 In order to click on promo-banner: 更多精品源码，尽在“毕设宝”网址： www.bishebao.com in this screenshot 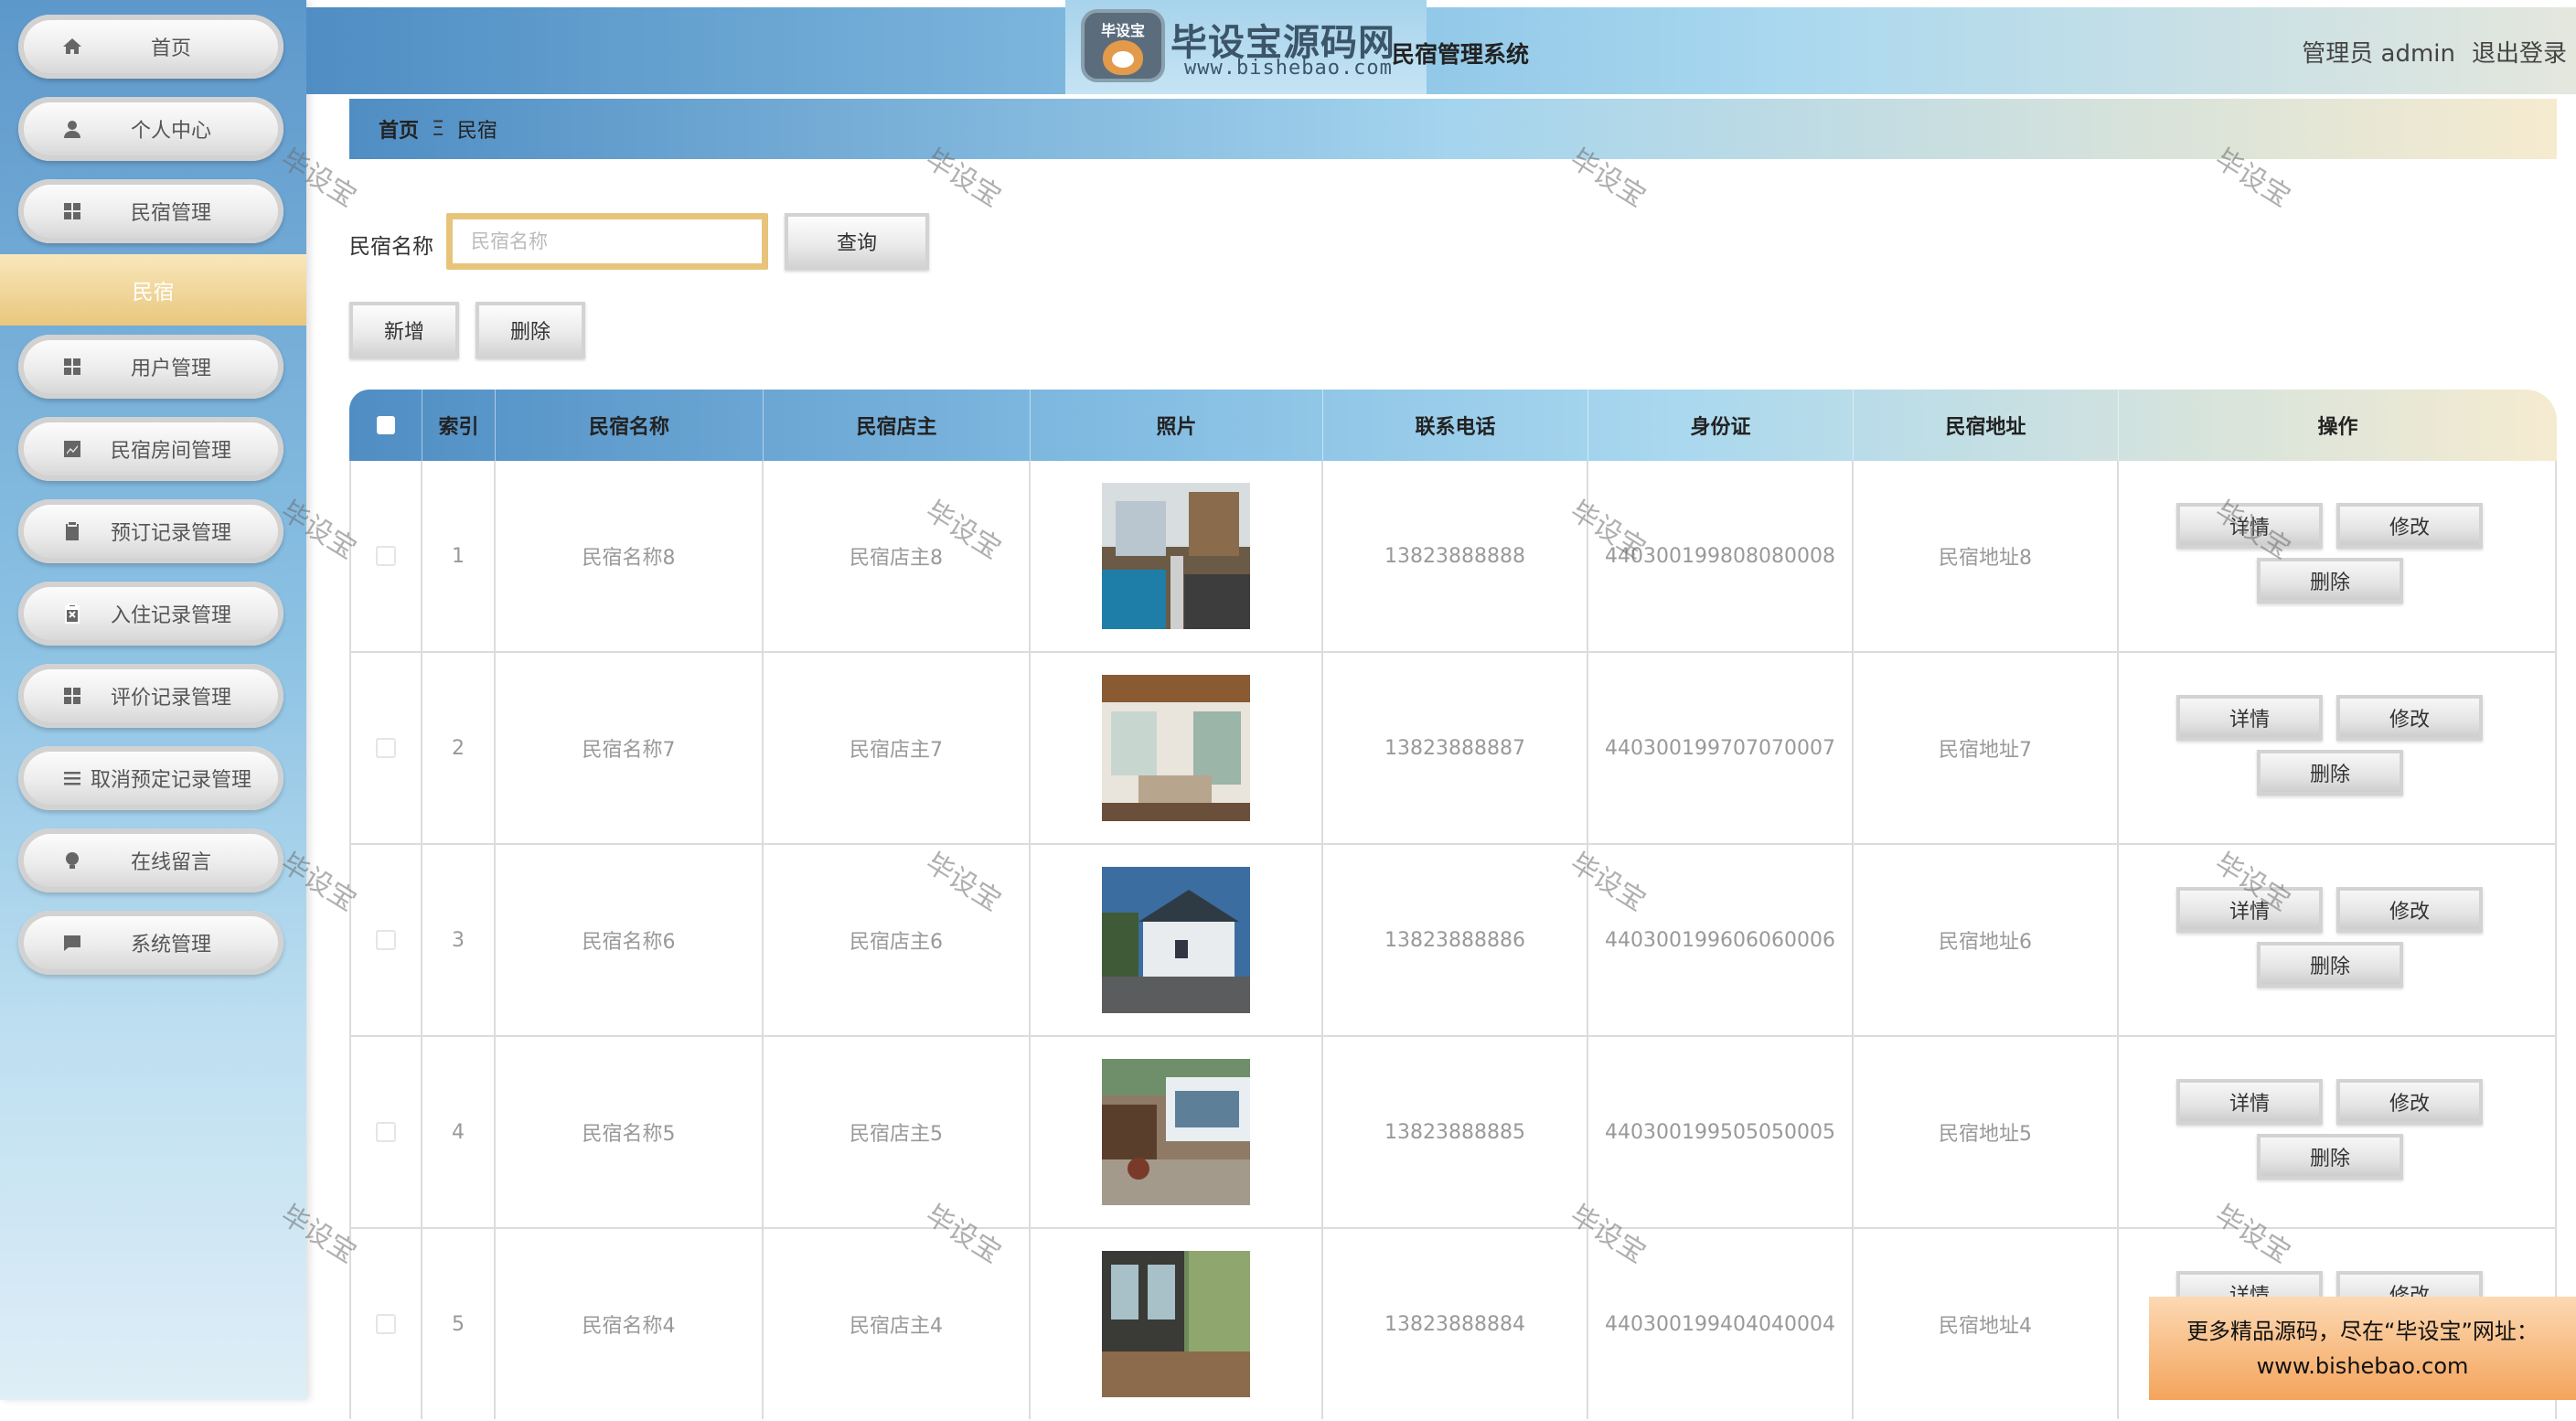, I will do `click(2362, 1348)`.